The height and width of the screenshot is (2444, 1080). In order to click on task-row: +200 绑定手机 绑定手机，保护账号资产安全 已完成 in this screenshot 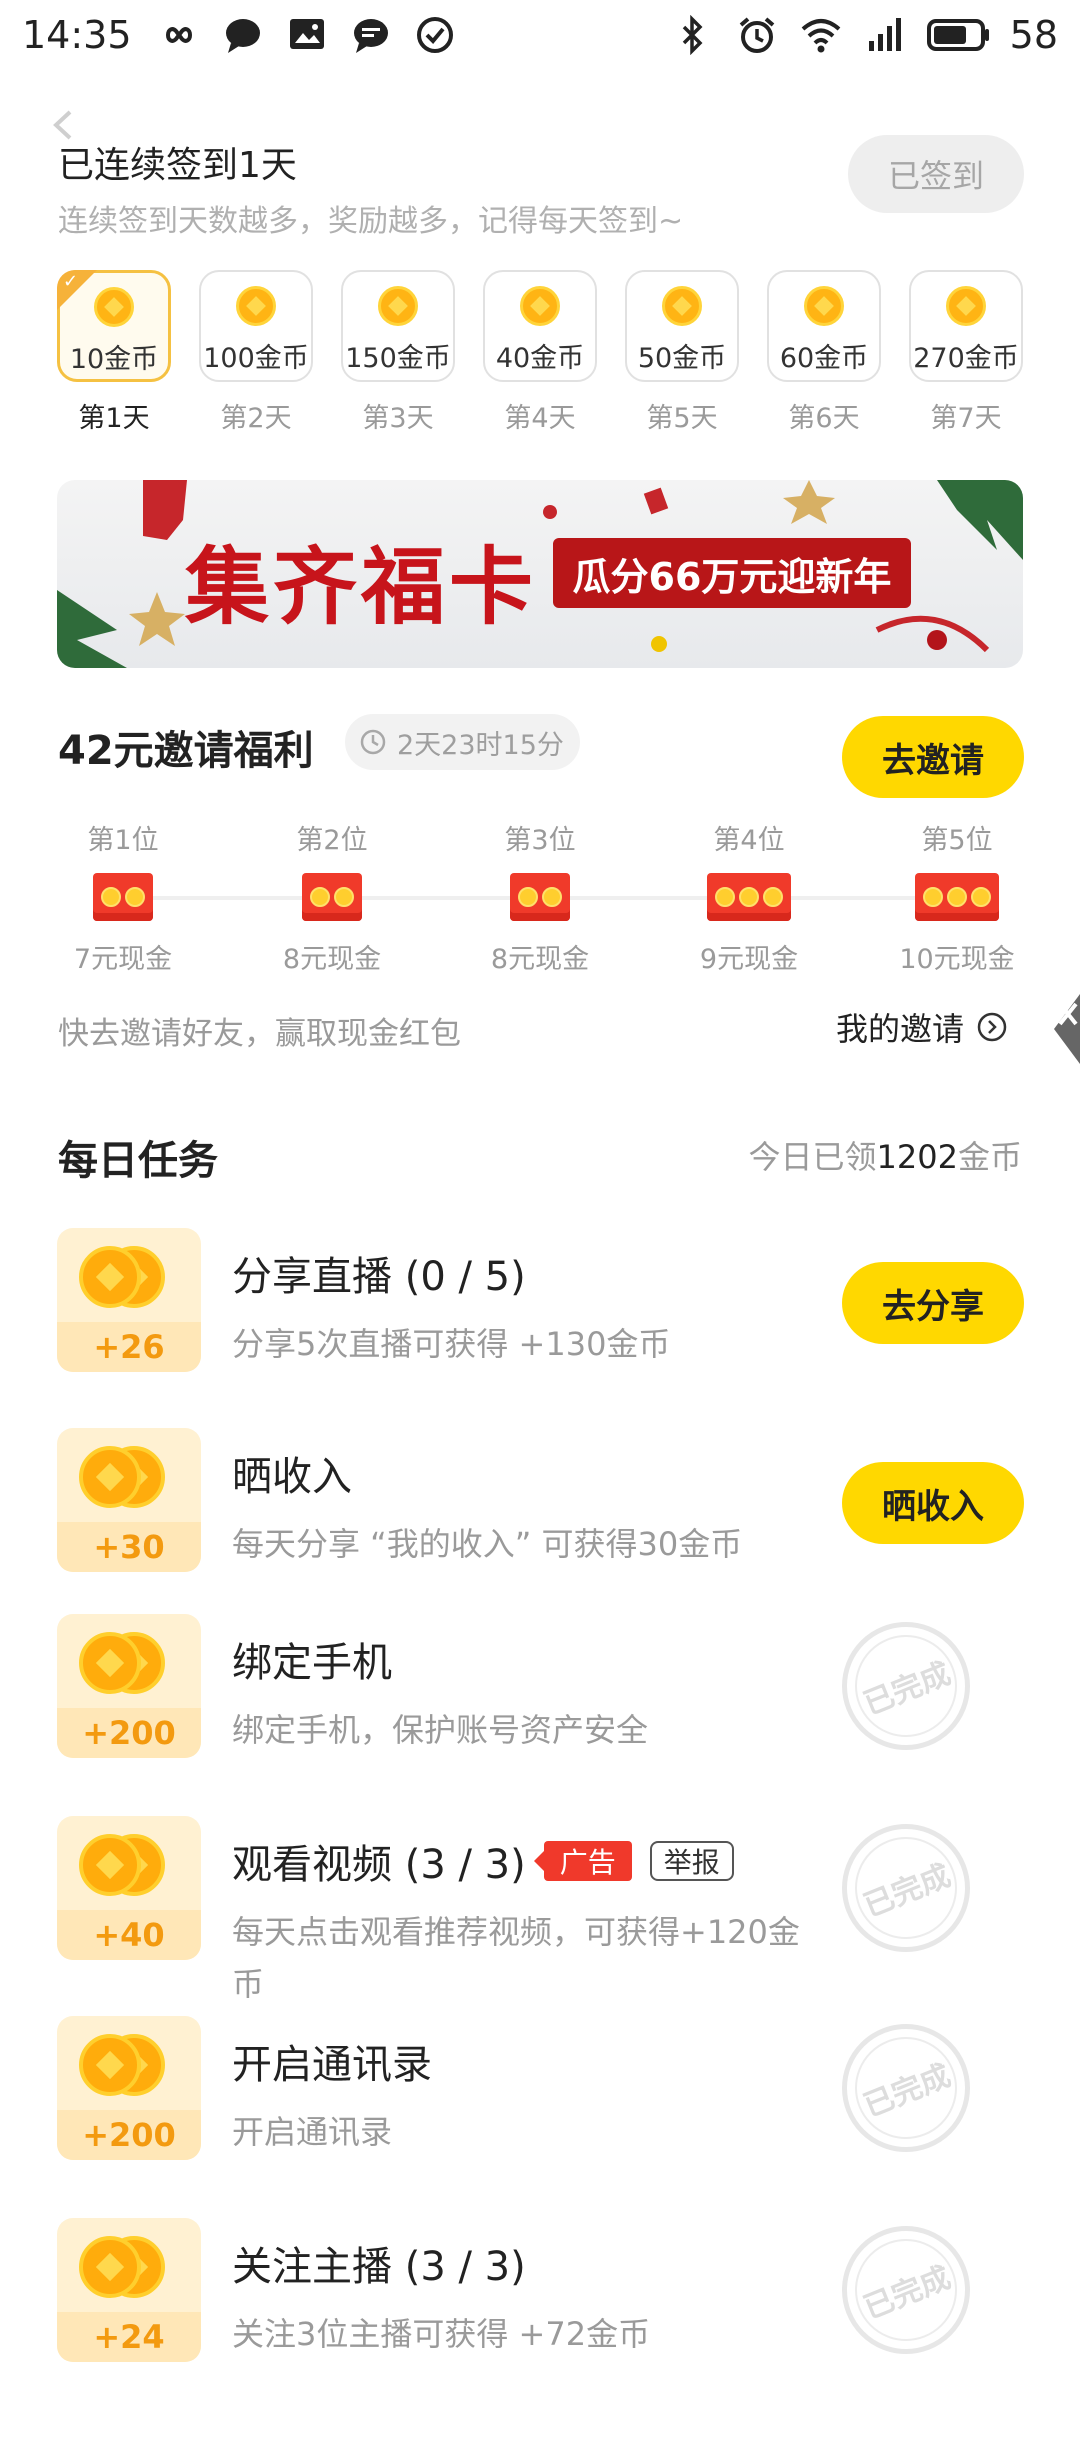, I will do `click(540, 1699)`.